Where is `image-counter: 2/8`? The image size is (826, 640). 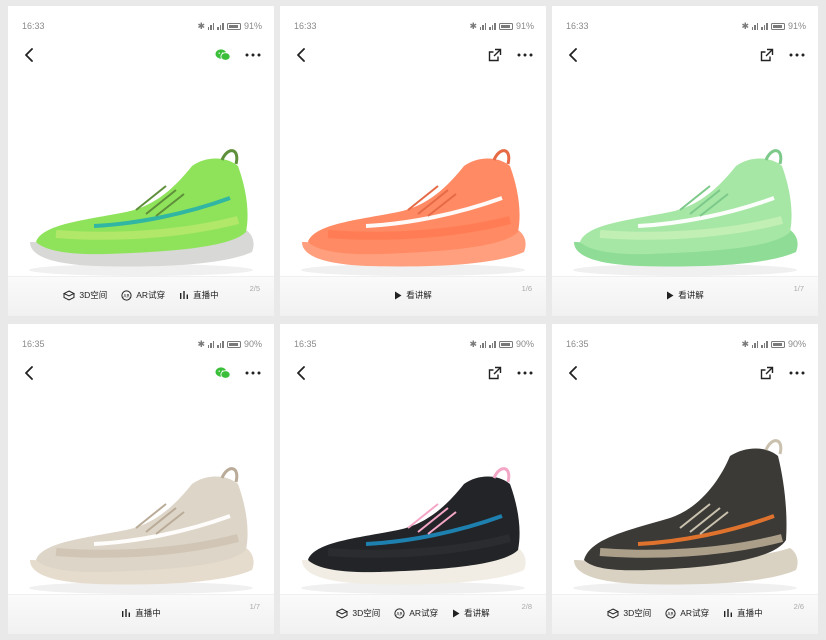 image-counter: 2/8 is located at coordinates (526, 606).